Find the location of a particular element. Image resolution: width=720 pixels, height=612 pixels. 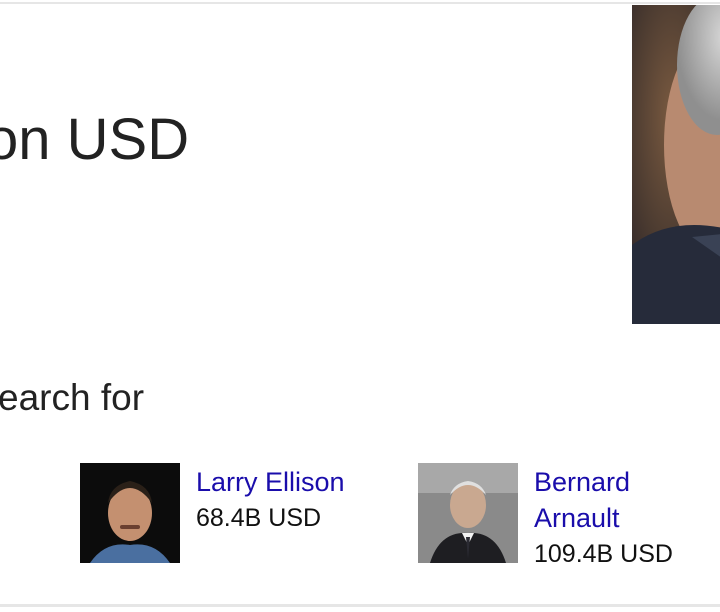

person-net-worth: 68.4B USD is located at coordinates (259, 518).